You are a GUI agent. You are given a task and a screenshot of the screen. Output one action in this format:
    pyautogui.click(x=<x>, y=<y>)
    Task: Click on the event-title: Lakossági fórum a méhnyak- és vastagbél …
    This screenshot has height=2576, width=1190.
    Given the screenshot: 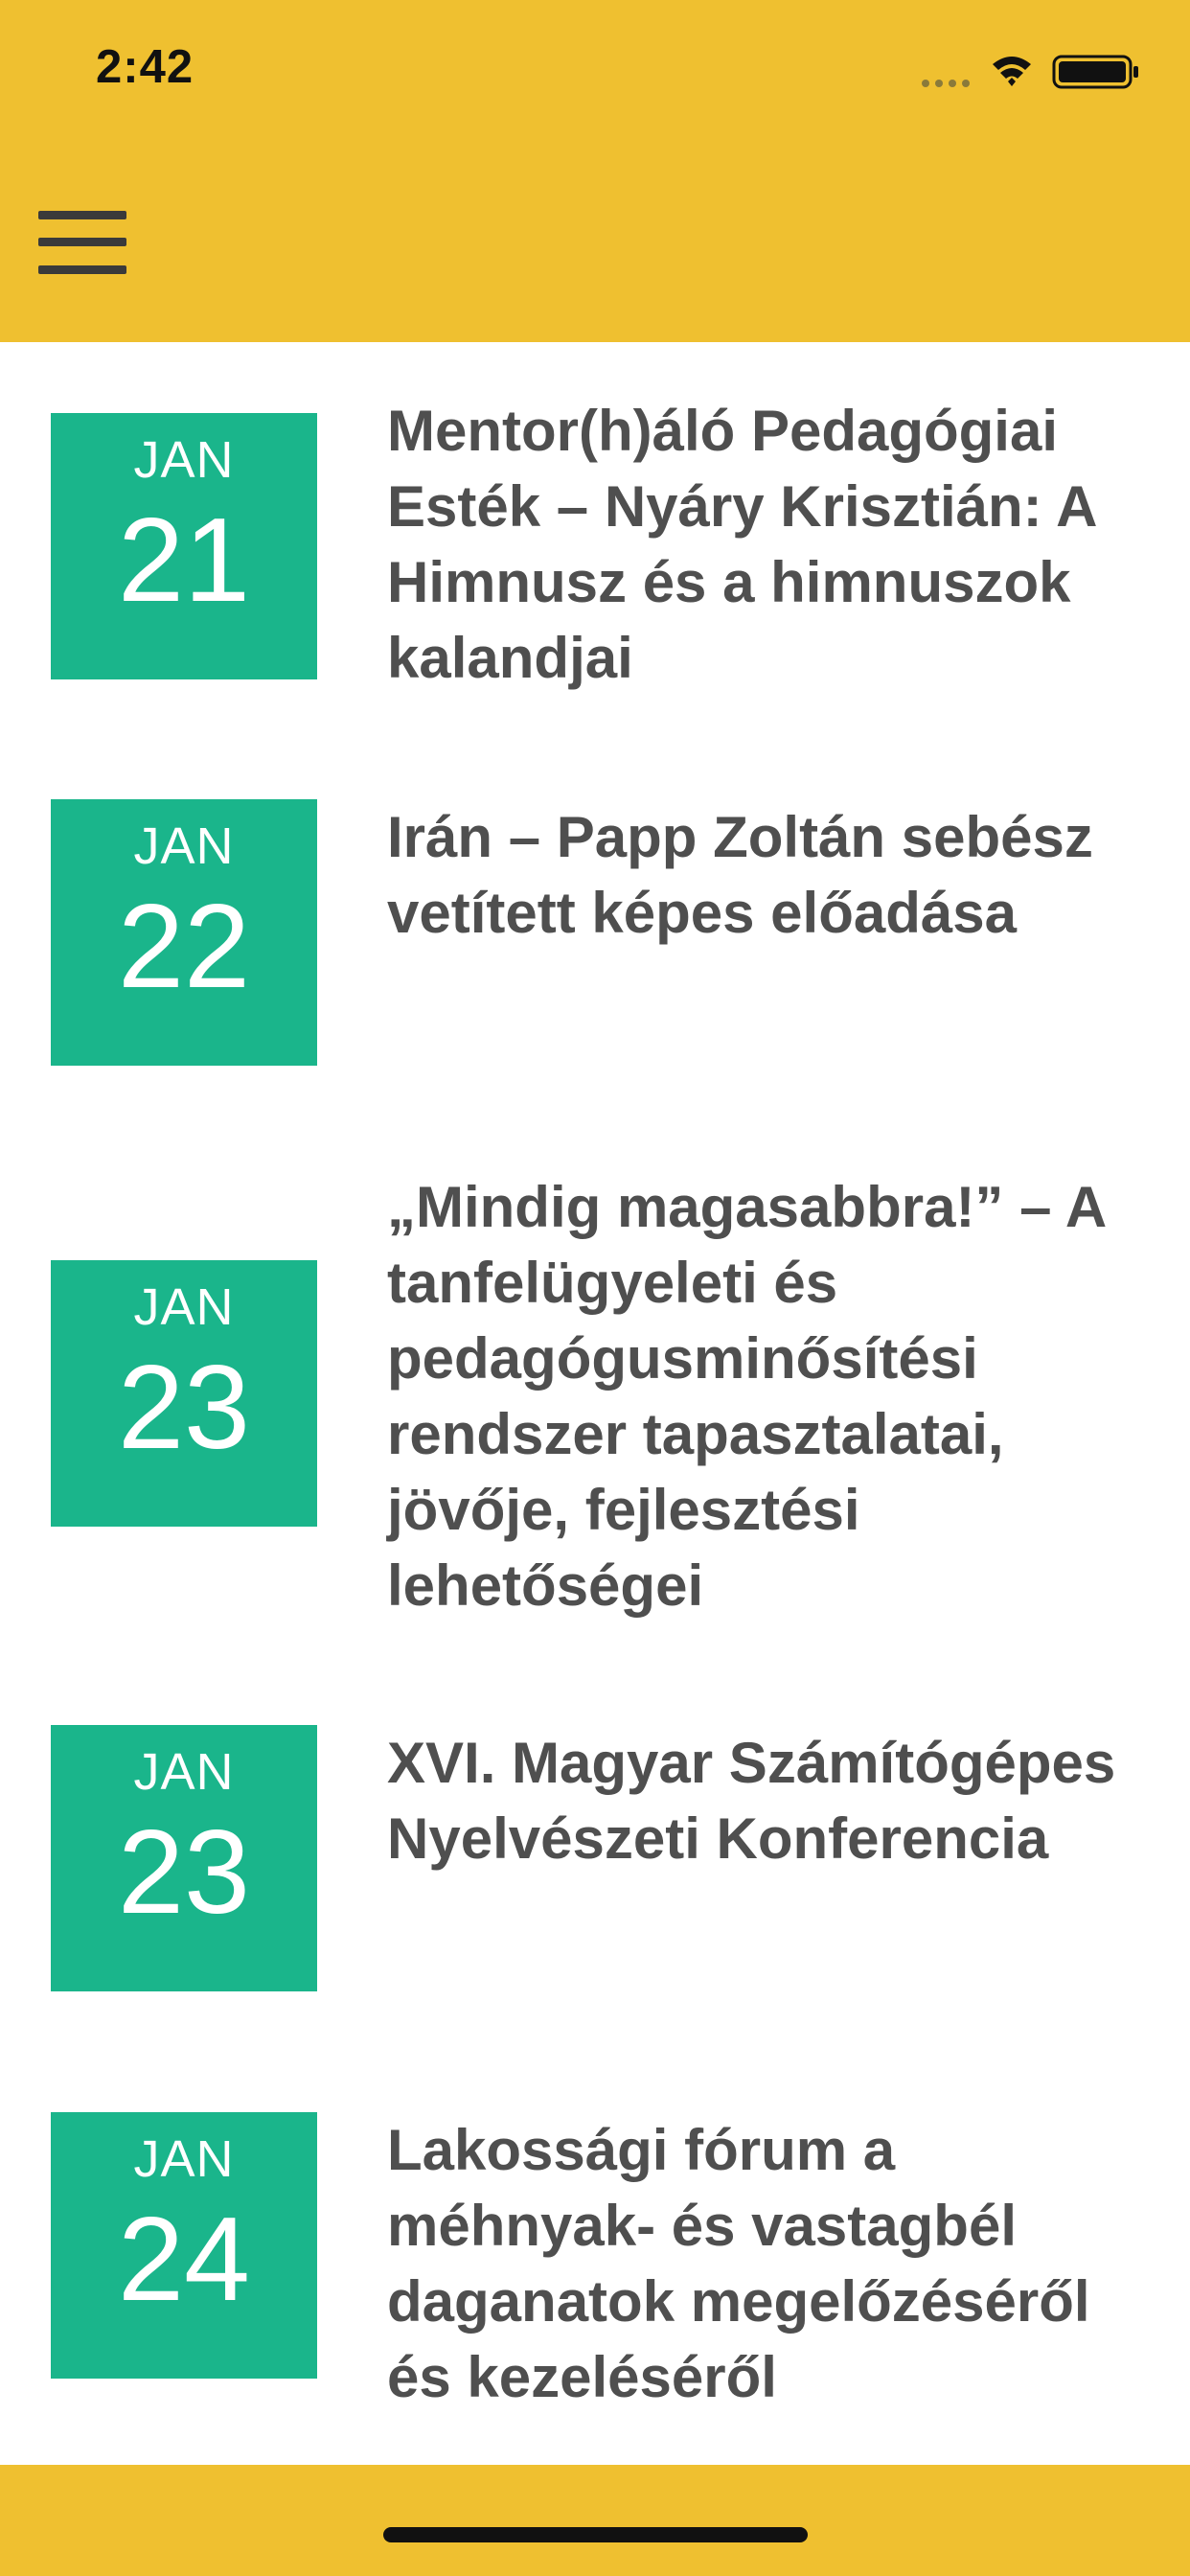 What is the action you would take?
    pyautogui.click(x=739, y=2263)
    